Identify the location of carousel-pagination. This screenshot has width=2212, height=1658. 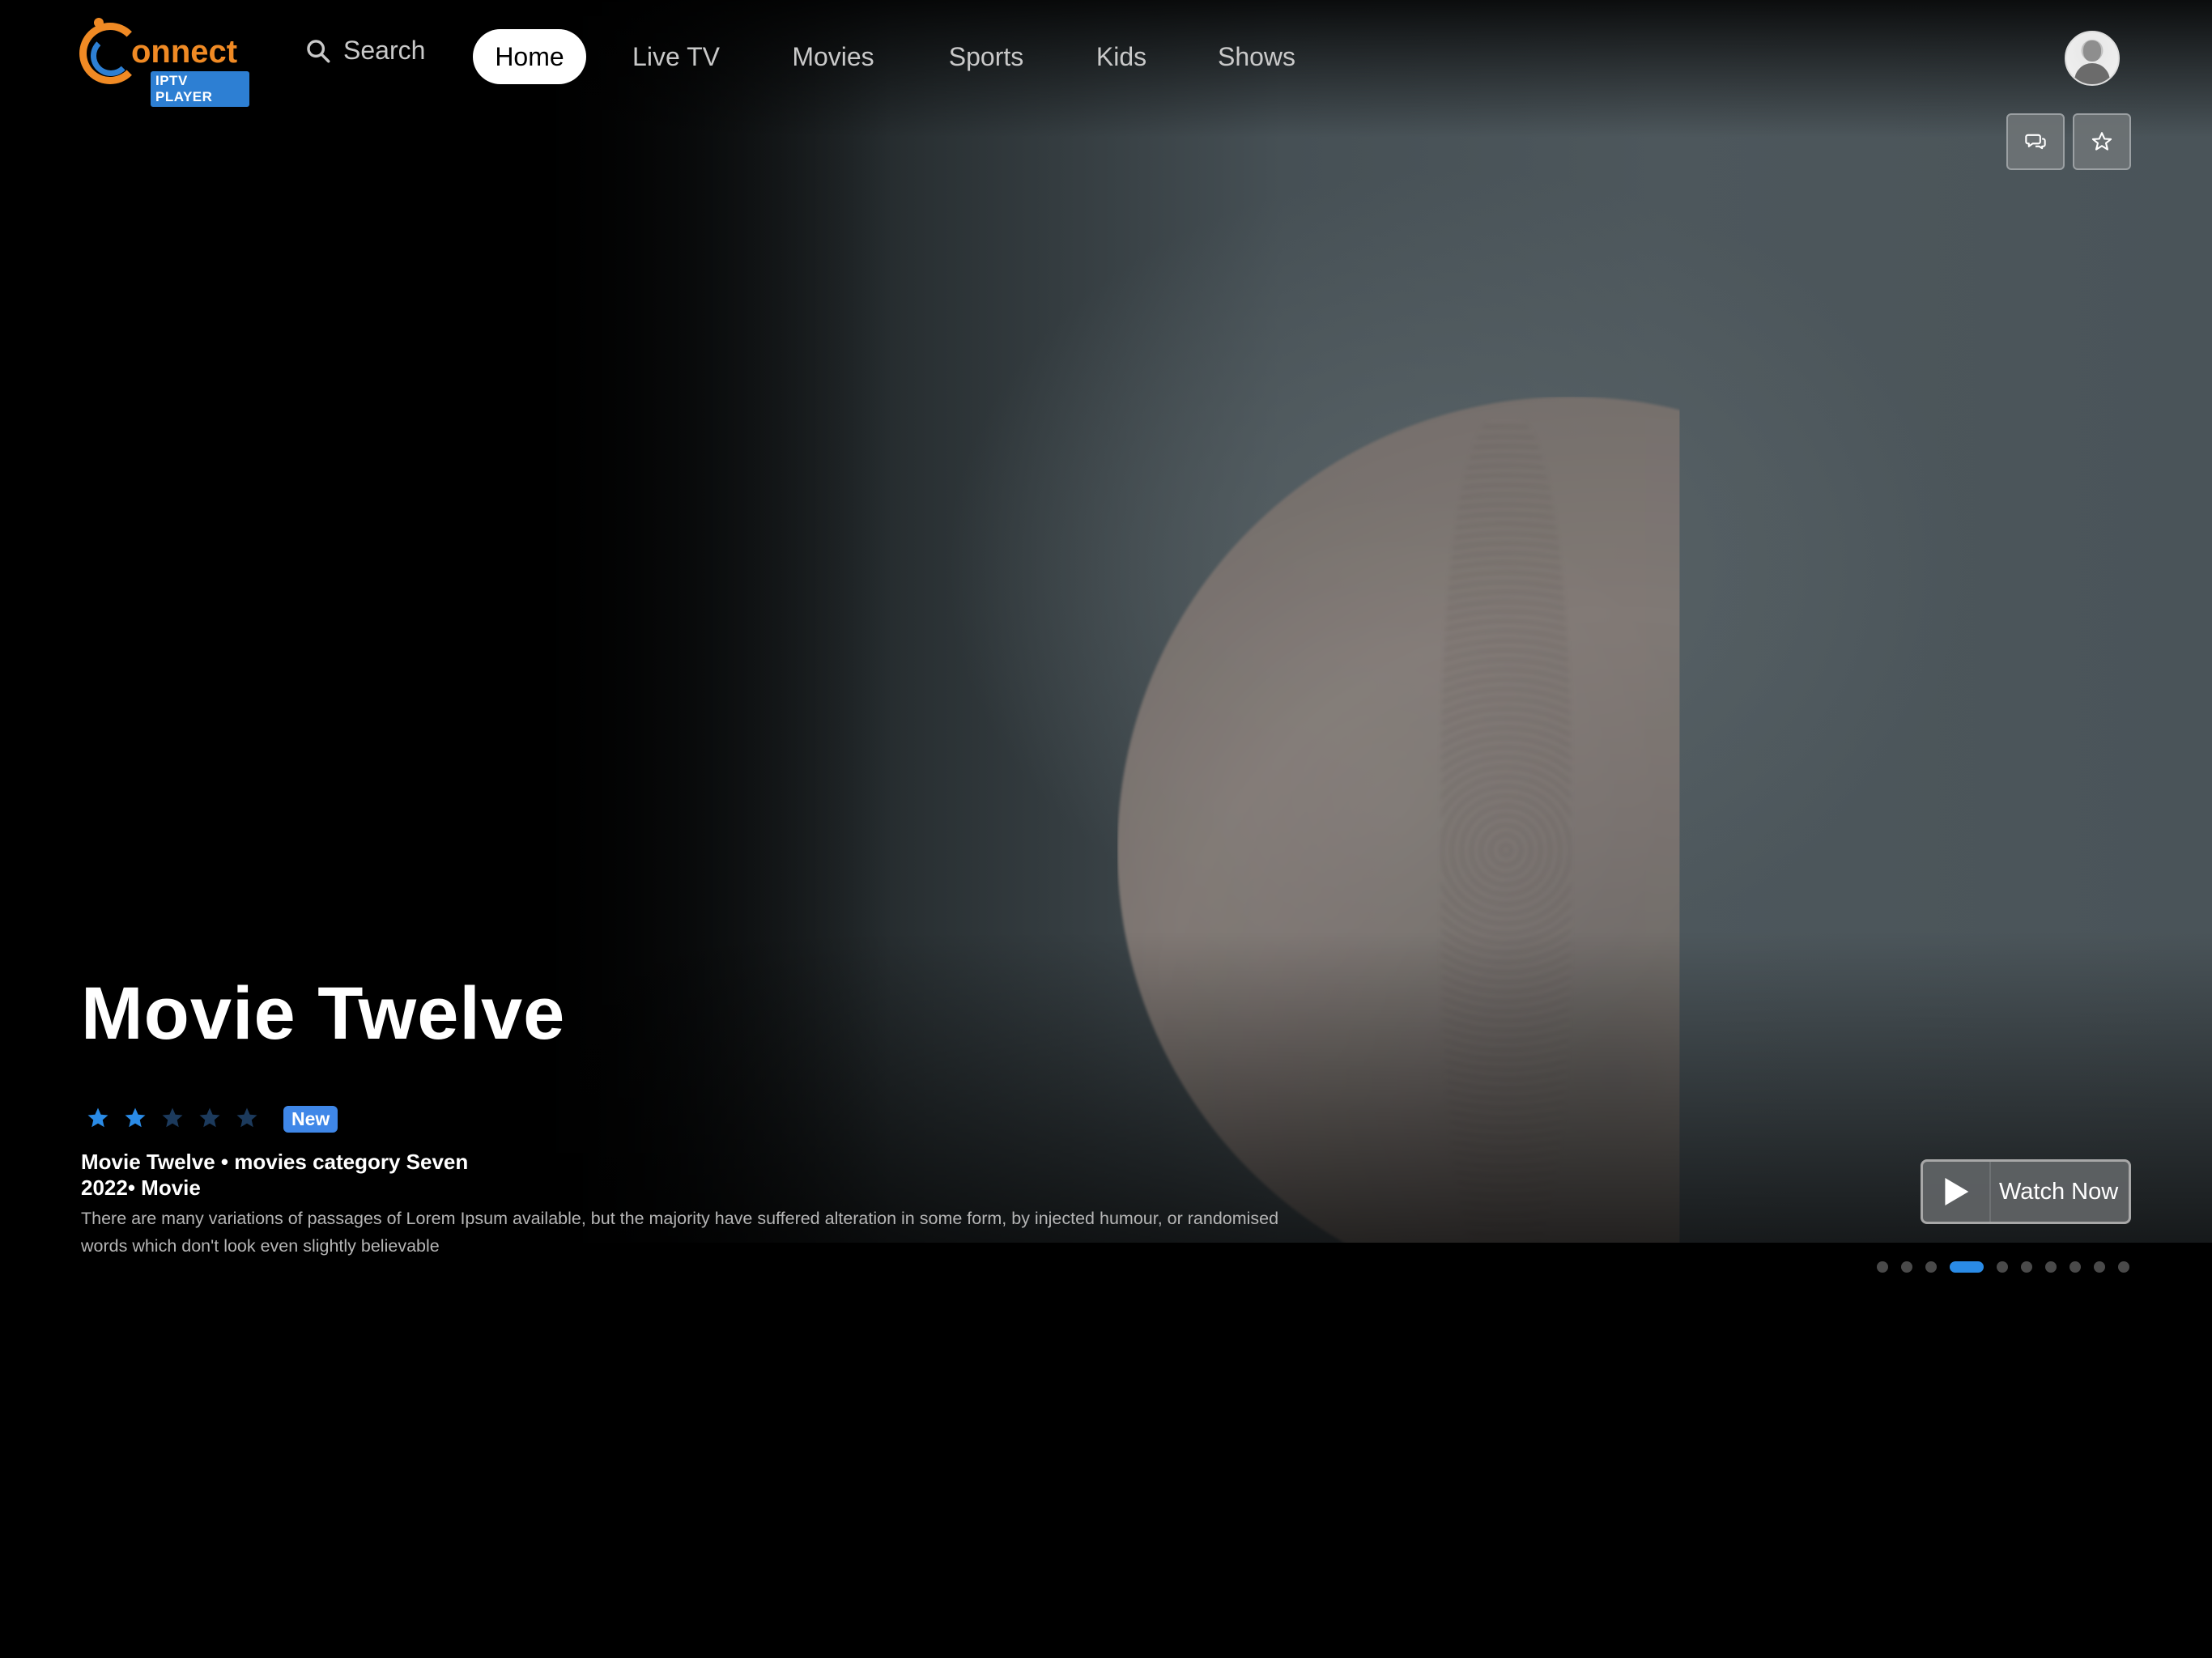
(2003, 1267).